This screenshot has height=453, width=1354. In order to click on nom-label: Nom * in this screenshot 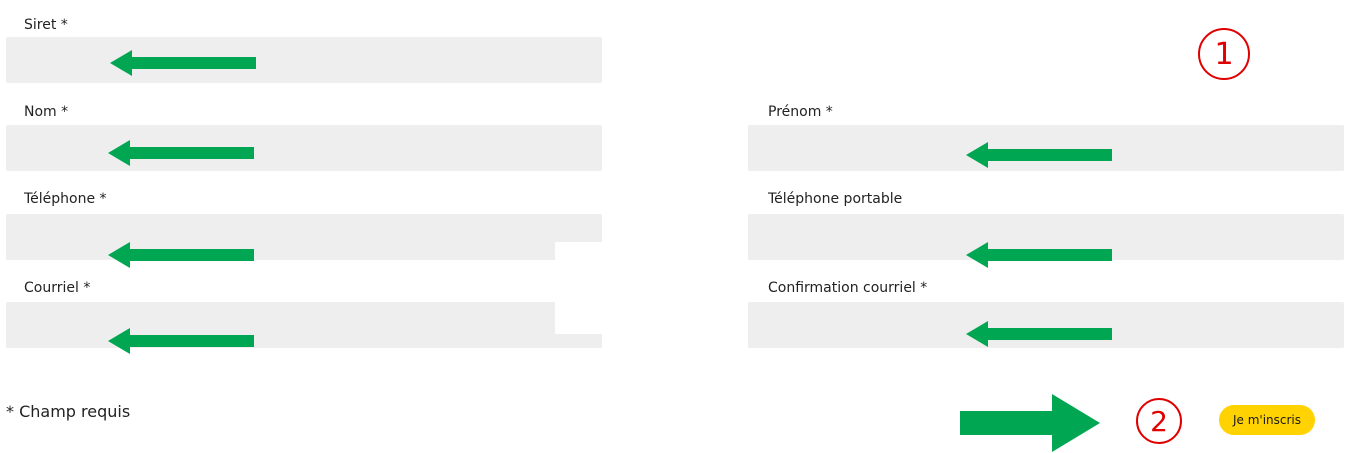, I will do `click(46, 112)`.